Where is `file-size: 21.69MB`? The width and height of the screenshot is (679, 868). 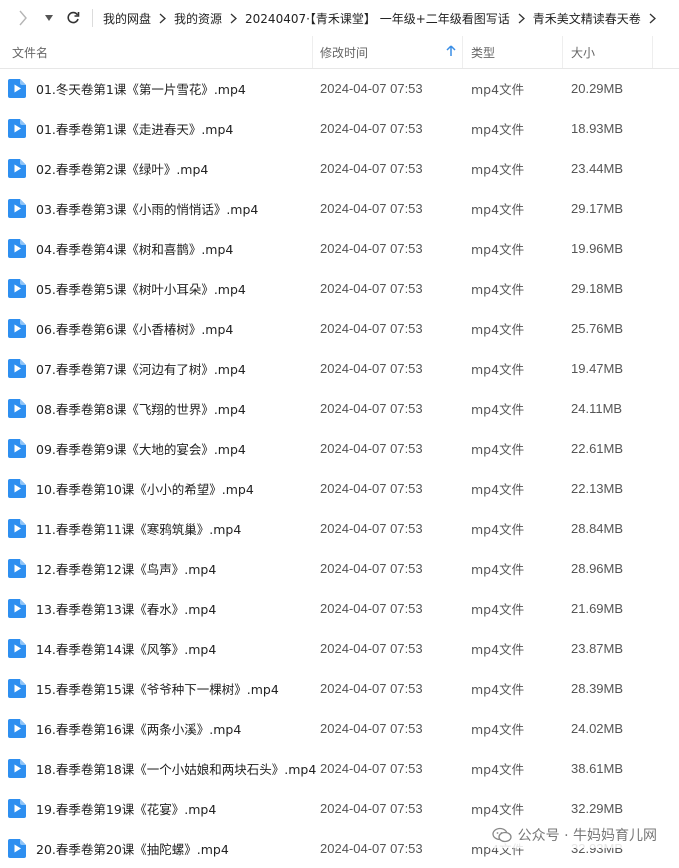 file-size: 21.69MB is located at coordinates (597, 608).